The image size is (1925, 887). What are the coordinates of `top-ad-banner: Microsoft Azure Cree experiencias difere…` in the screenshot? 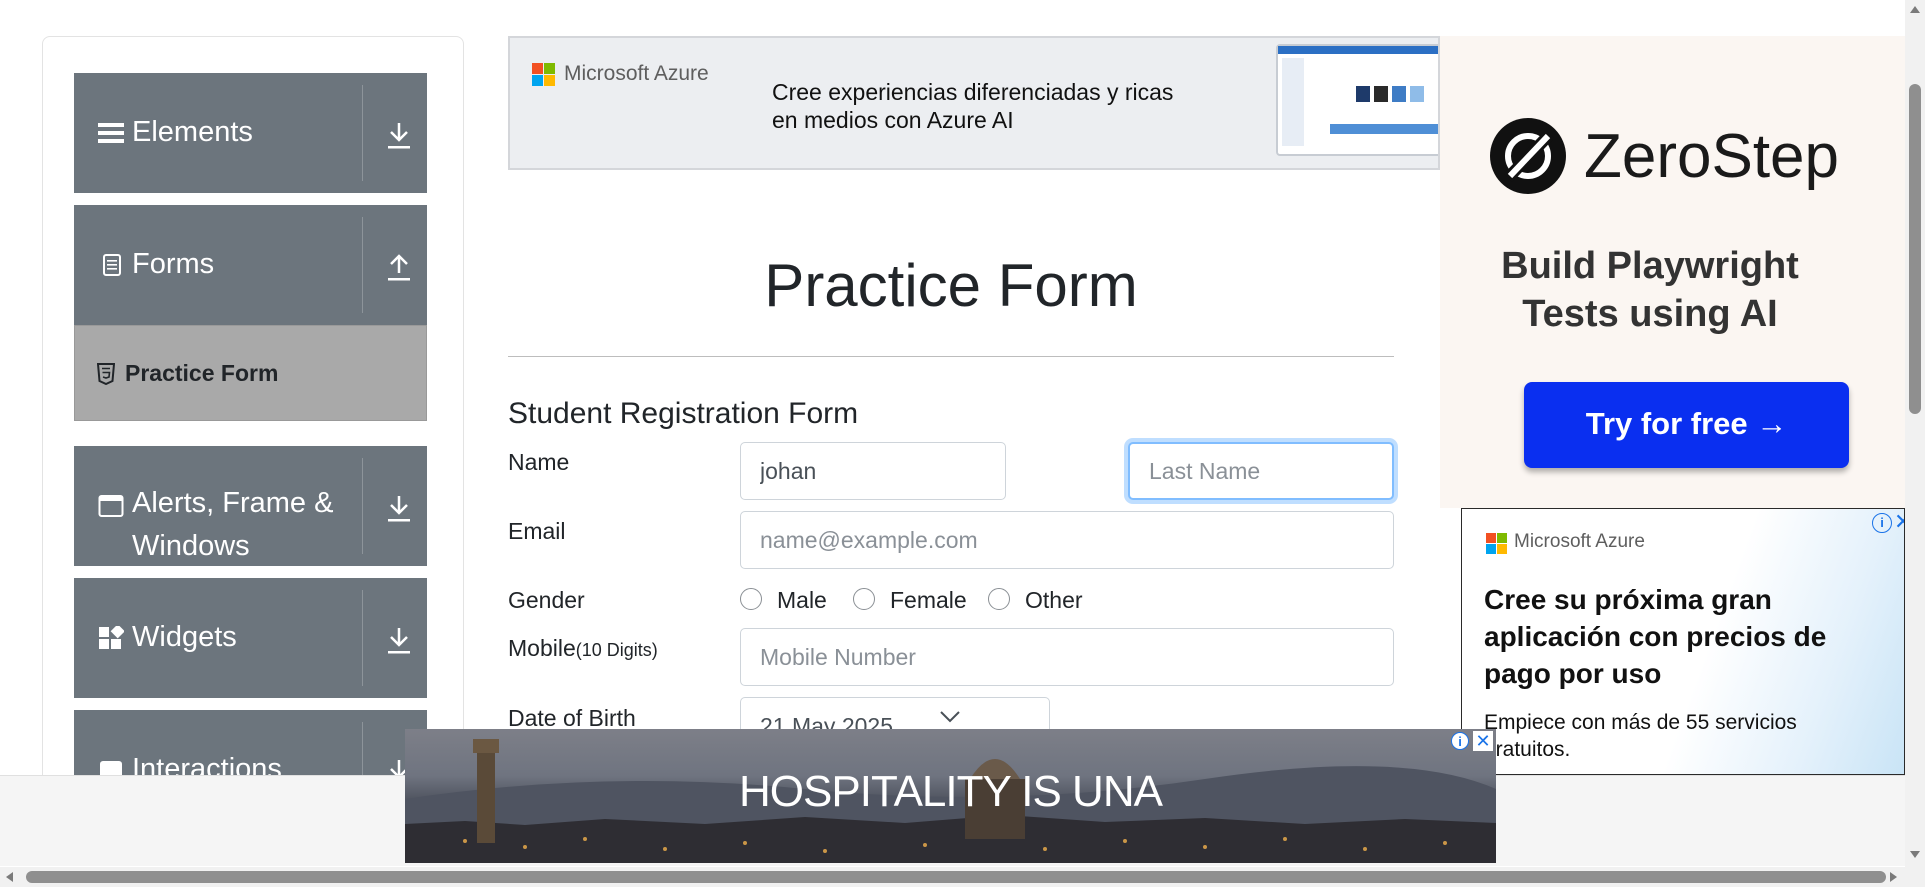 It's located at (974, 103).